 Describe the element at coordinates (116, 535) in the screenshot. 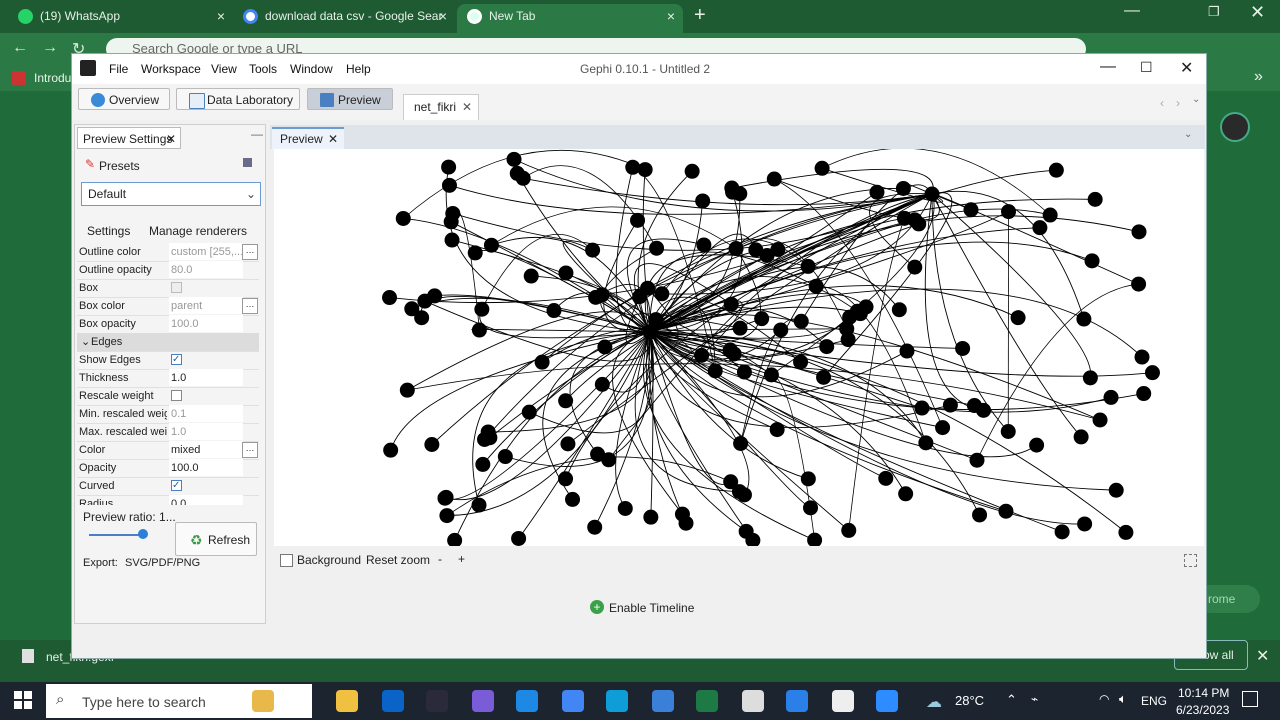

I see `preview-ratio-slider` at that location.